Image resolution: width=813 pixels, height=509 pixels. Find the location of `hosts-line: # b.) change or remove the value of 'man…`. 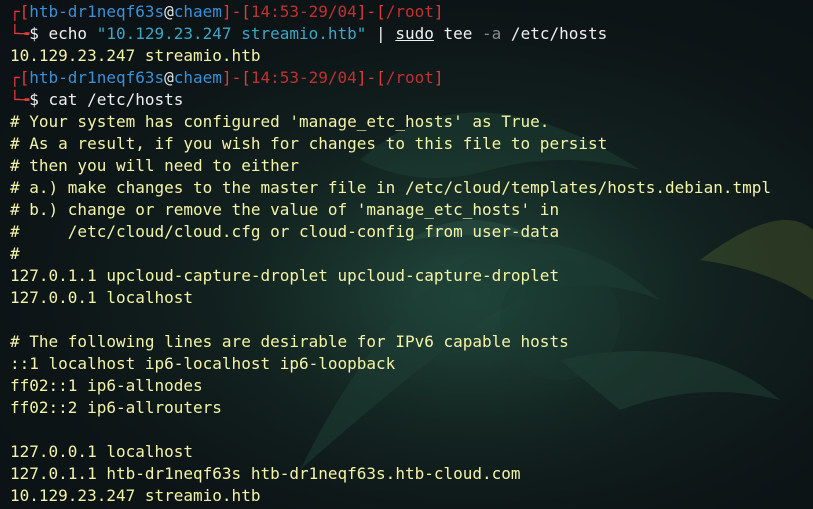

hosts-line: # b.) change or remove the value of 'man… is located at coordinates (285, 209).